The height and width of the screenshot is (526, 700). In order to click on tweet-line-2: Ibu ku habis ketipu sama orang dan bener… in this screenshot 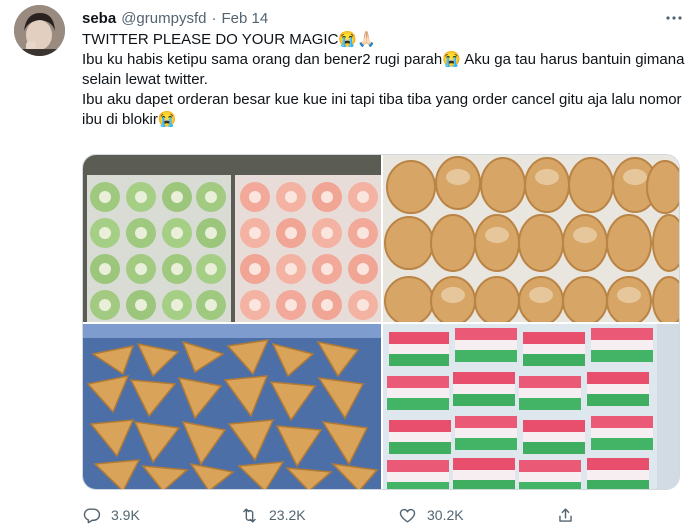, I will do `click(385, 69)`.